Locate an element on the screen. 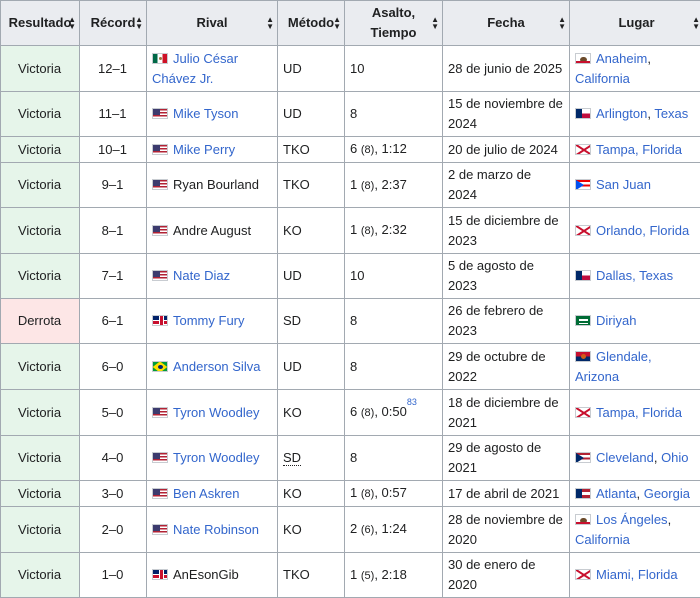  venue-region-link: Ohio is located at coordinates (674, 457).